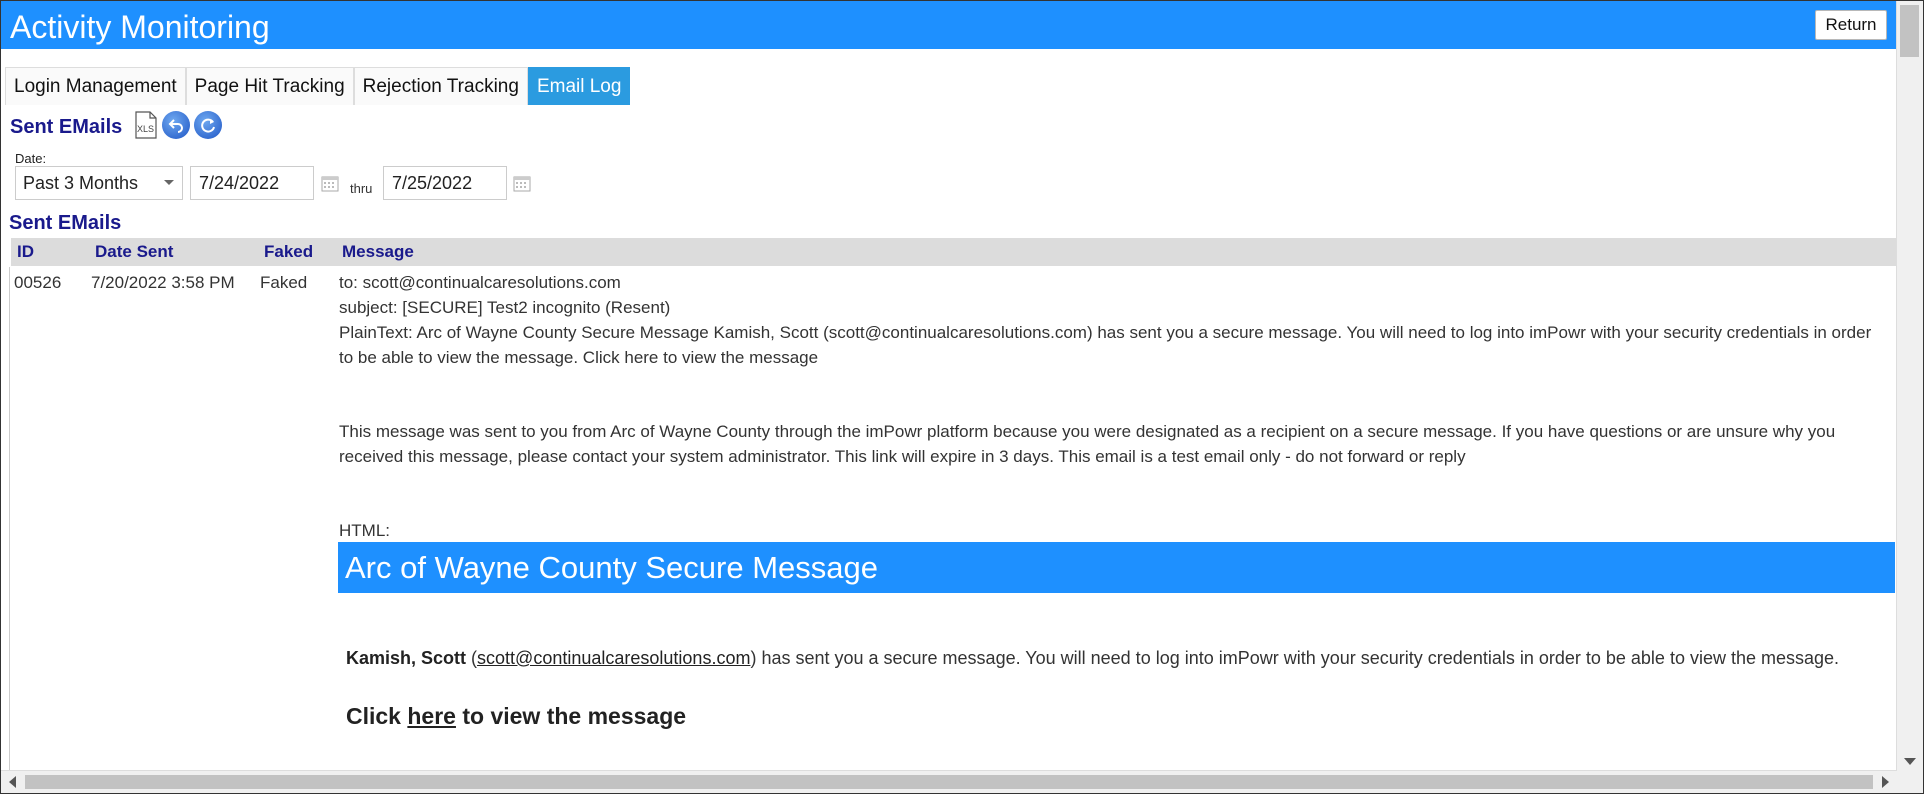  Describe the element at coordinates (288, 252) in the screenshot. I see `column-header-faked: Faked` at that location.